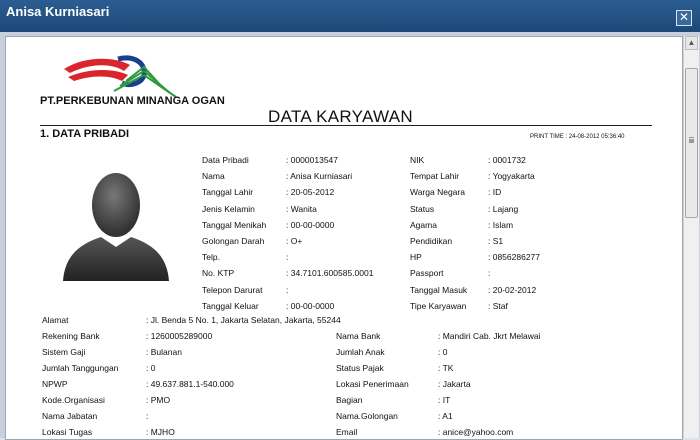 This screenshot has height=440, width=700. Describe the element at coordinates (454, 384) in the screenshot. I see `field-value: : Jakarta` at that location.